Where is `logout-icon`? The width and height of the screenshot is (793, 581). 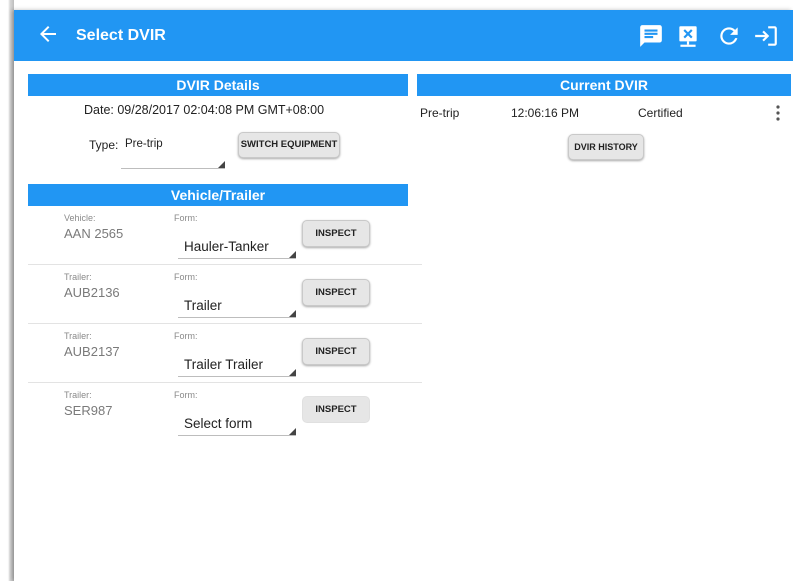
logout-icon is located at coordinates (766, 36).